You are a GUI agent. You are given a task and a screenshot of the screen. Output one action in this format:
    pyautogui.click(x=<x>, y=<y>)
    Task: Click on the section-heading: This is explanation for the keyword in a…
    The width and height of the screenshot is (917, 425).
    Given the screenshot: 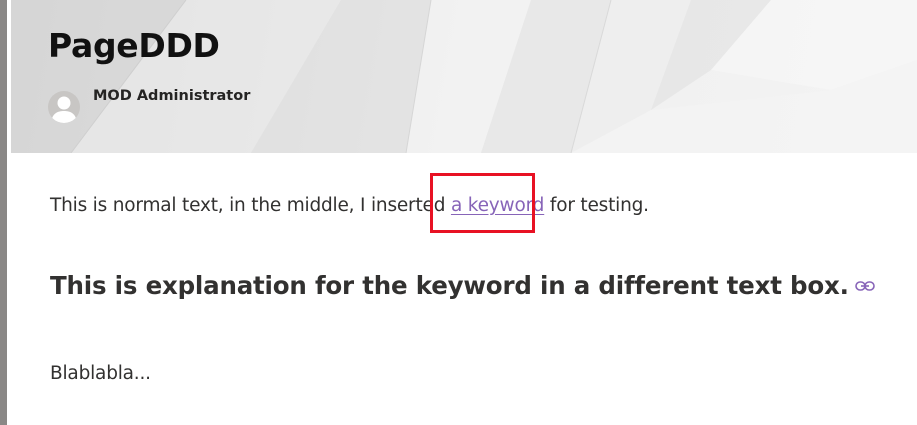 What is the action you would take?
    pyautogui.click(x=462, y=286)
    